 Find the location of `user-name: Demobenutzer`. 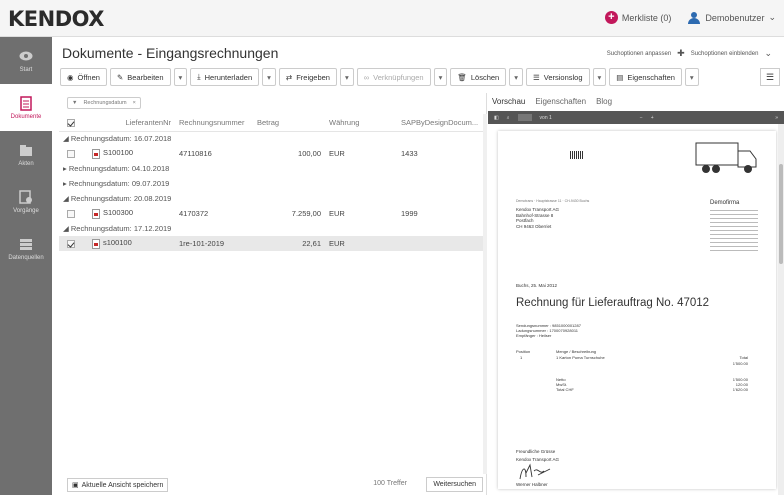

user-name: Demobenutzer is located at coordinates (735, 17).